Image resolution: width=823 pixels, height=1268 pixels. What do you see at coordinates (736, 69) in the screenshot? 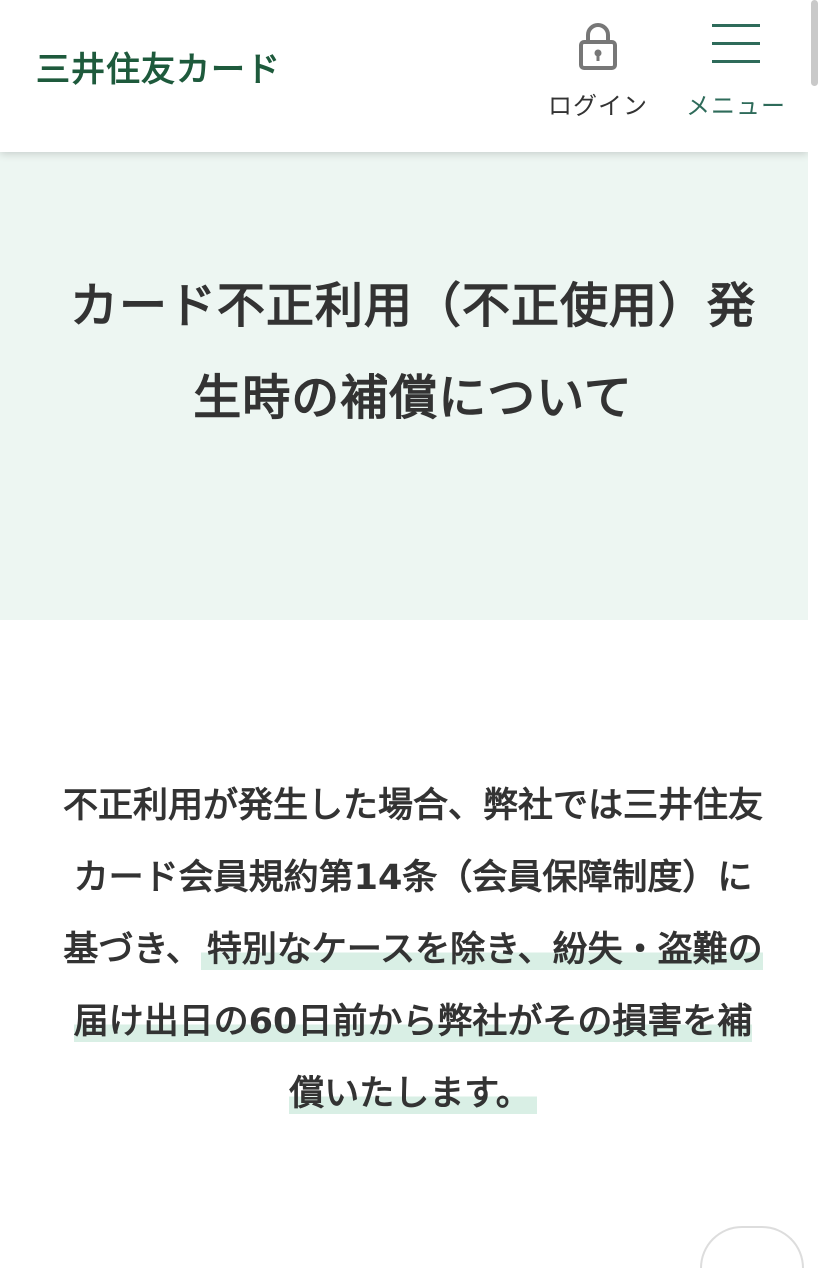
I see `menu-button: メニュー` at bounding box center [736, 69].